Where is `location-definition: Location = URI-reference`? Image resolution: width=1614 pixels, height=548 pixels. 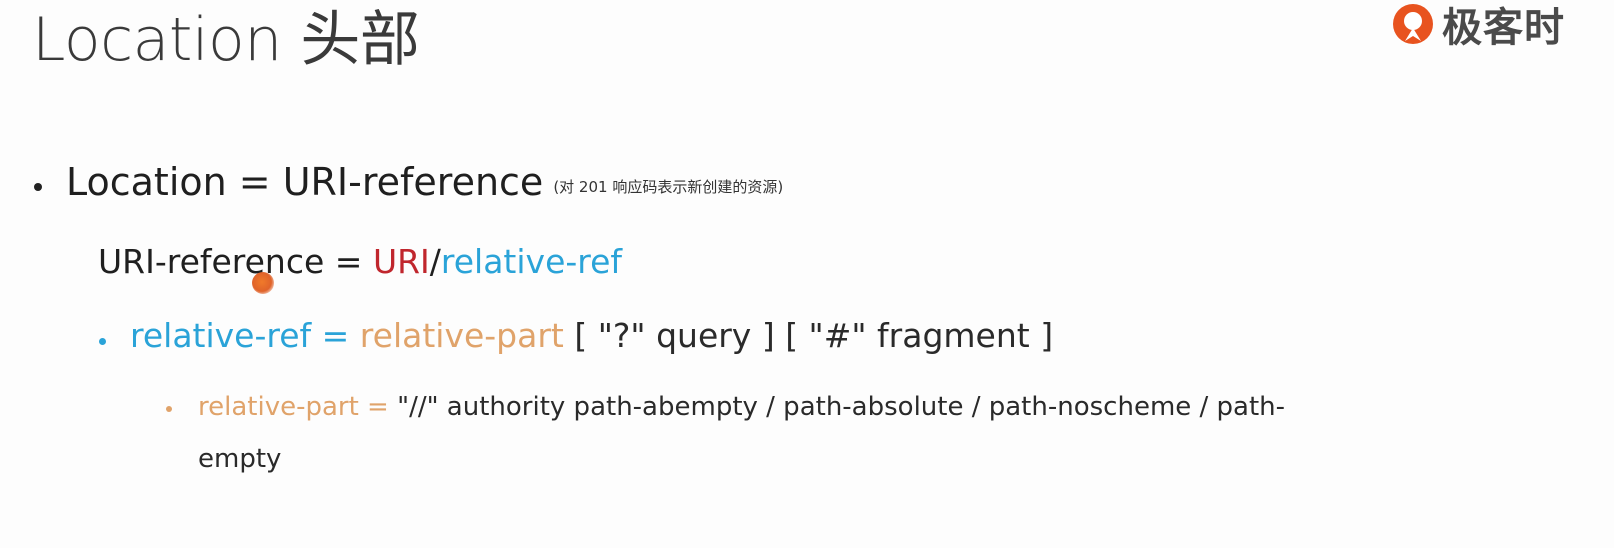
location-definition: Location = URI-reference is located at coordinates (305, 182).